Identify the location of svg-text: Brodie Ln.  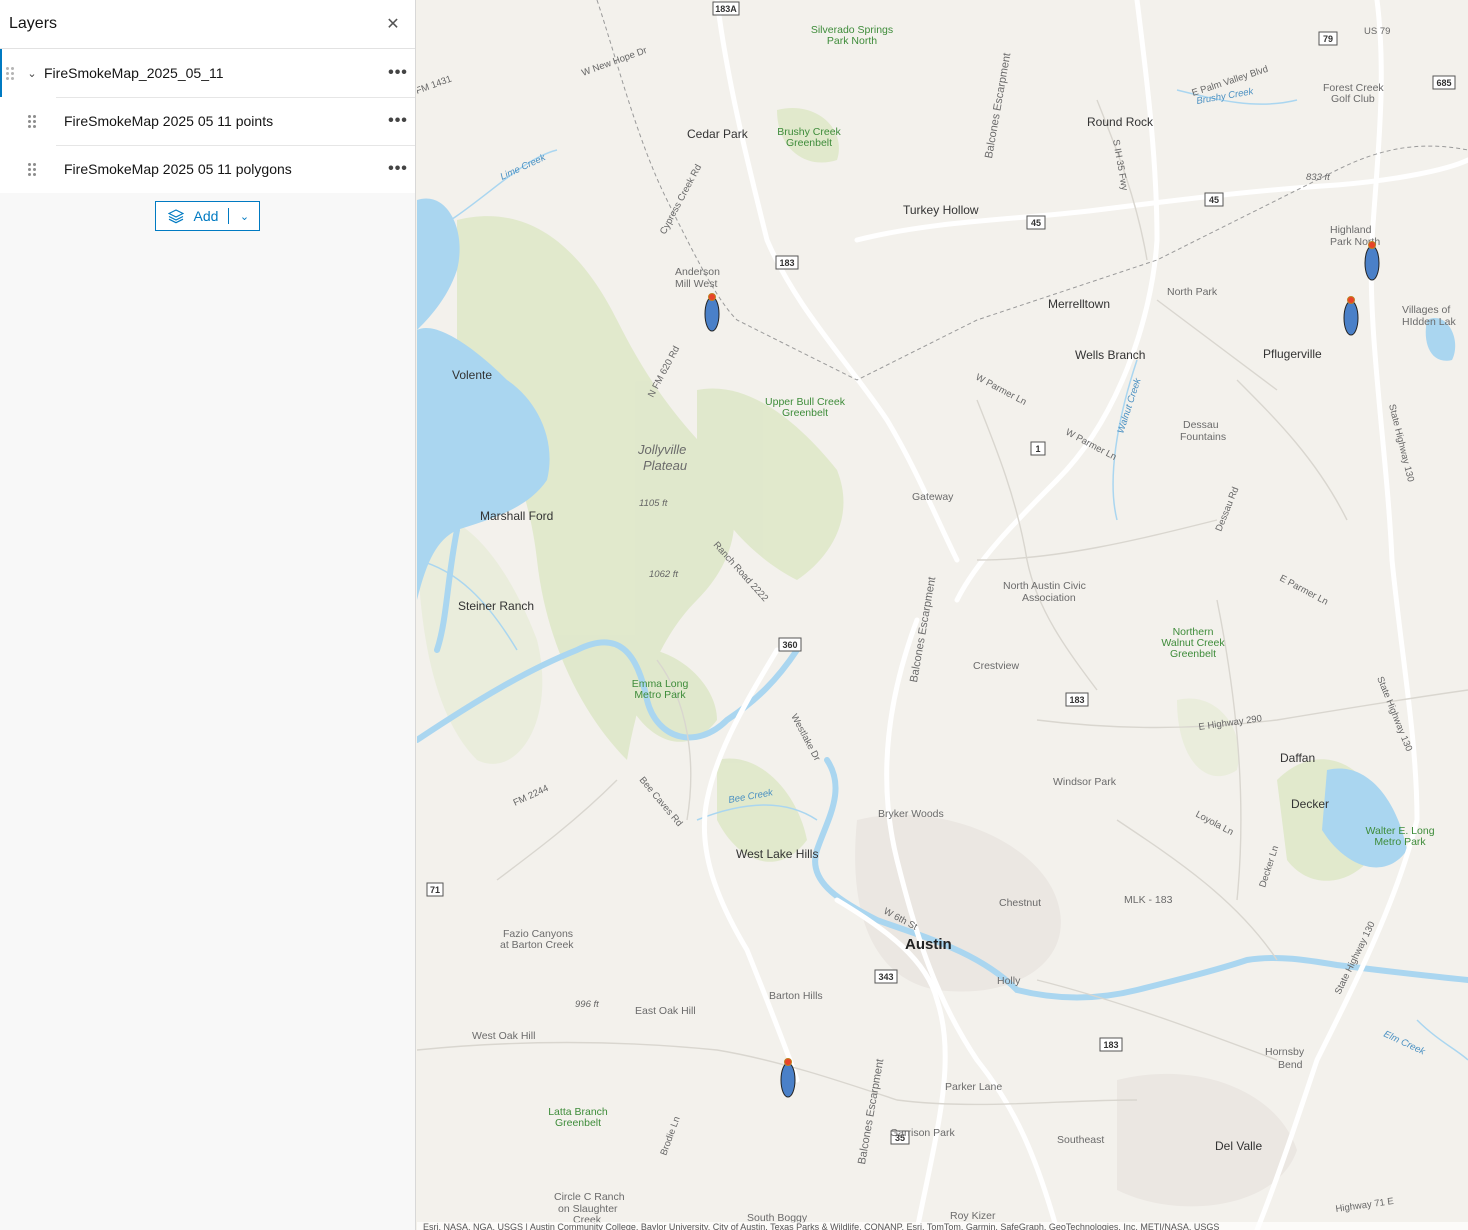
(670, 1136).